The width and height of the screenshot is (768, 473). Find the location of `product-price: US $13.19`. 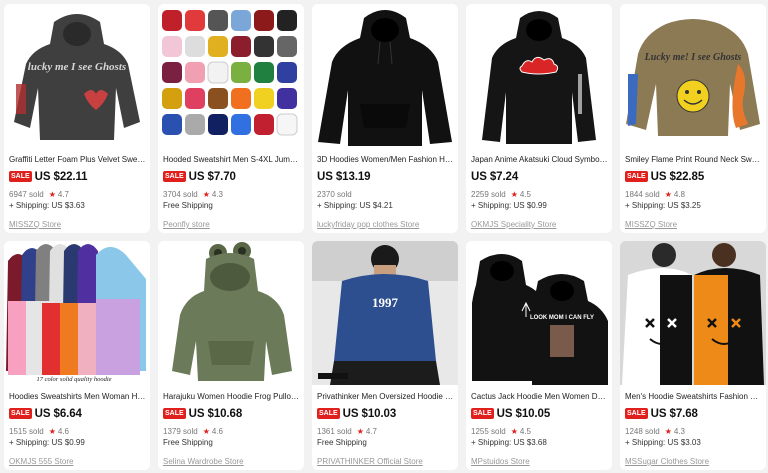

product-price: US $13.19 is located at coordinates (344, 176).